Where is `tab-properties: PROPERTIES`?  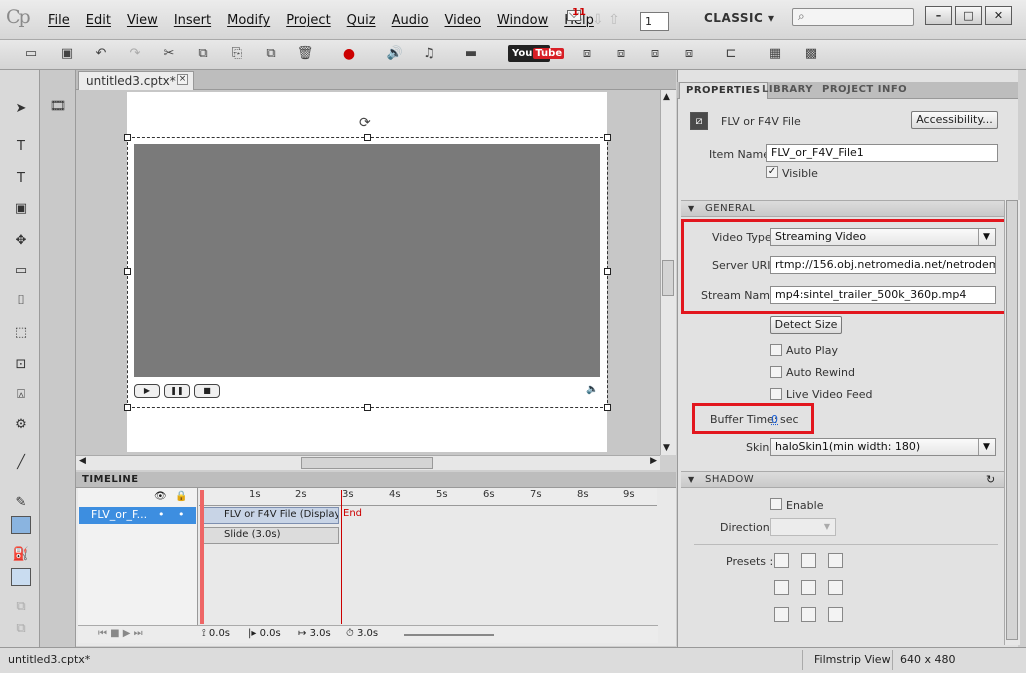 tab-properties: PROPERTIES is located at coordinates (723, 90).